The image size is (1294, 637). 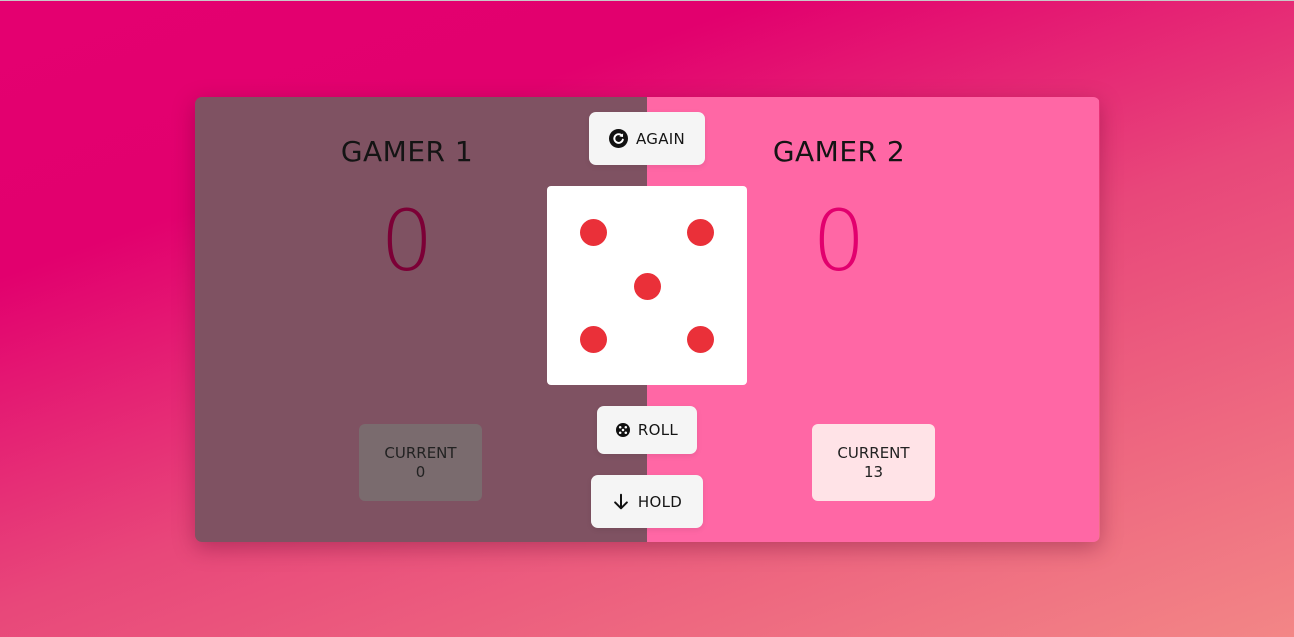 I want to click on arrow-down-icon, so click(x=621, y=502).